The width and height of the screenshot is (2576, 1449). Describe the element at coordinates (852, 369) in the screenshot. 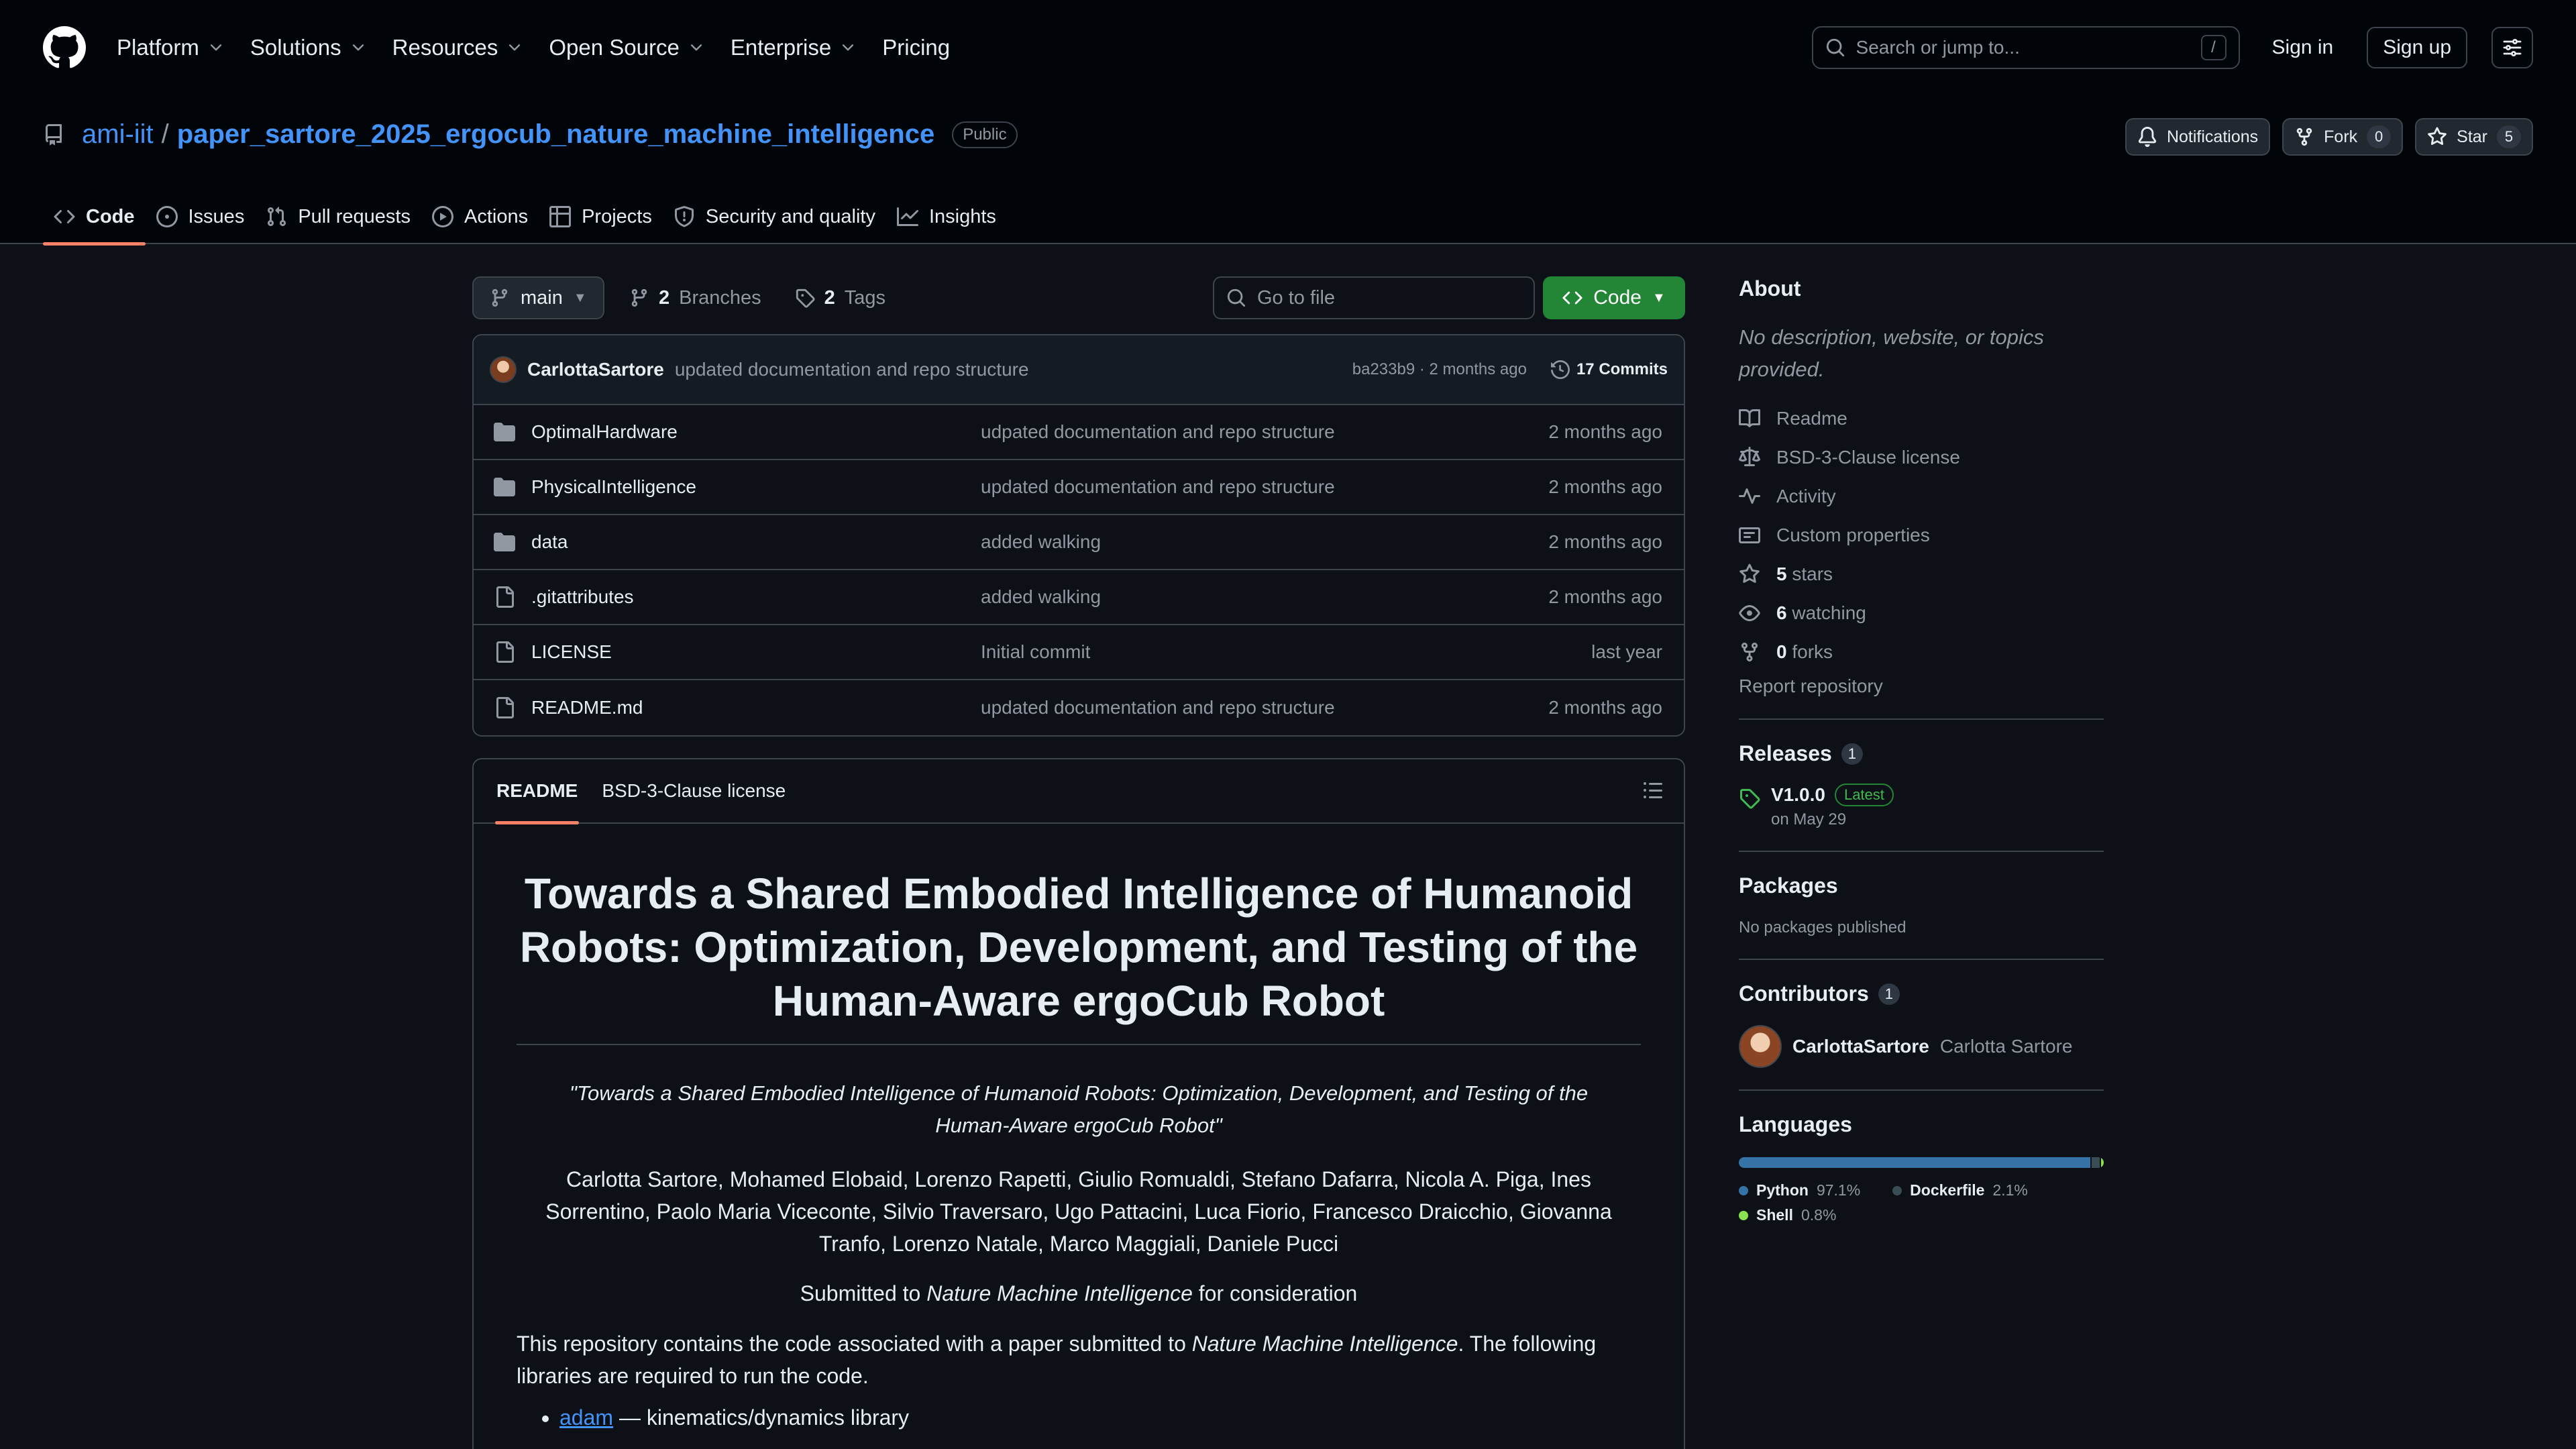

I see `commit-message-link: updated documentation and repo structure` at that location.